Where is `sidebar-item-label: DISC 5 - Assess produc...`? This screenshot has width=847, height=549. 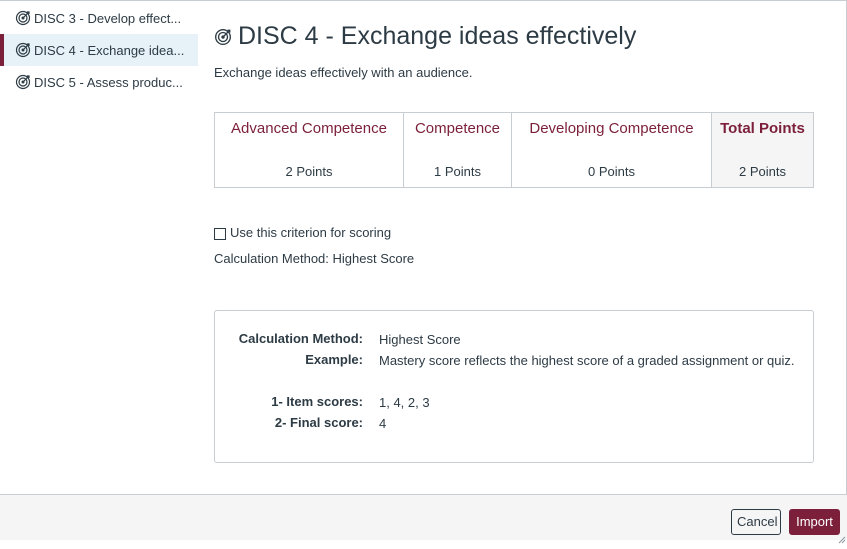 sidebar-item-label: DISC 5 - Assess produc... is located at coordinates (108, 82).